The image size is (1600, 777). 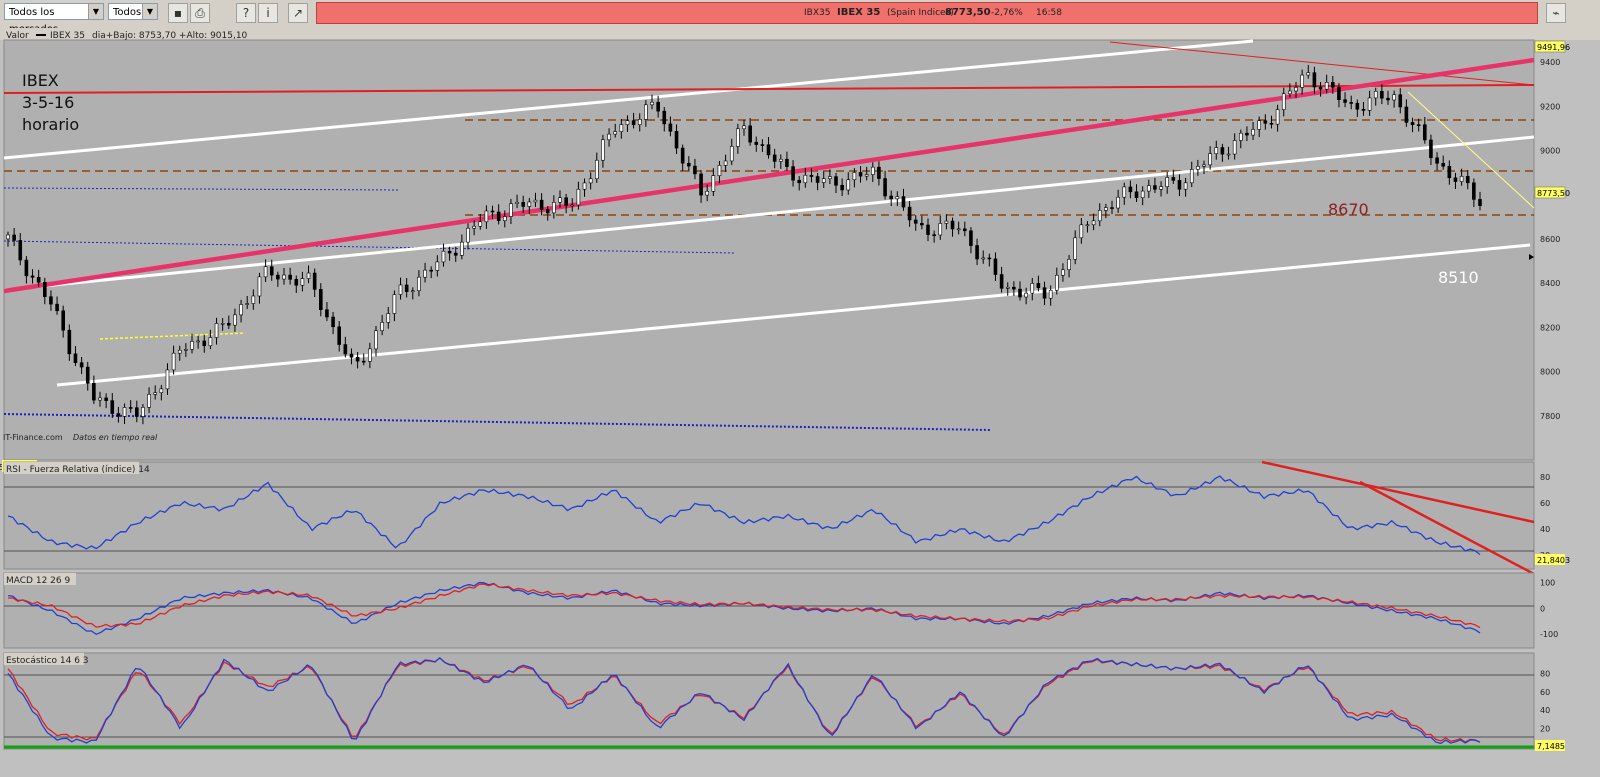 I want to click on source-label: IT-Finance.com, so click(x=33, y=437).